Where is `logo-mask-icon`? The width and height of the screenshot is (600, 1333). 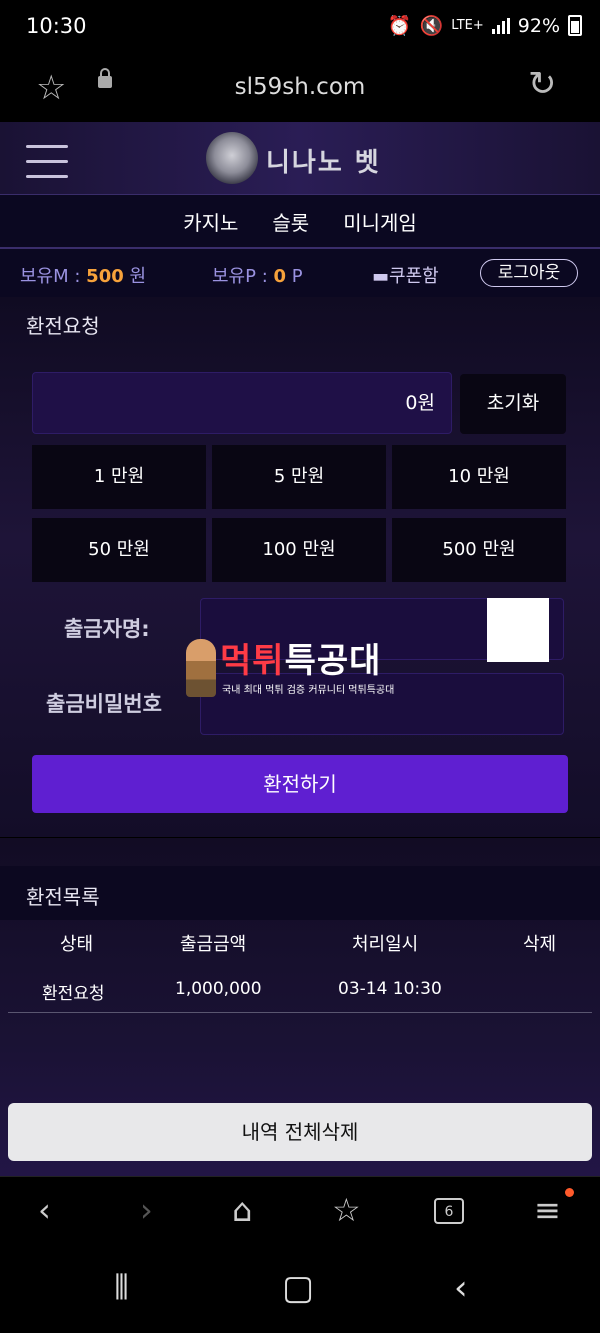
logo-mask-icon is located at coordinates (232, 158).